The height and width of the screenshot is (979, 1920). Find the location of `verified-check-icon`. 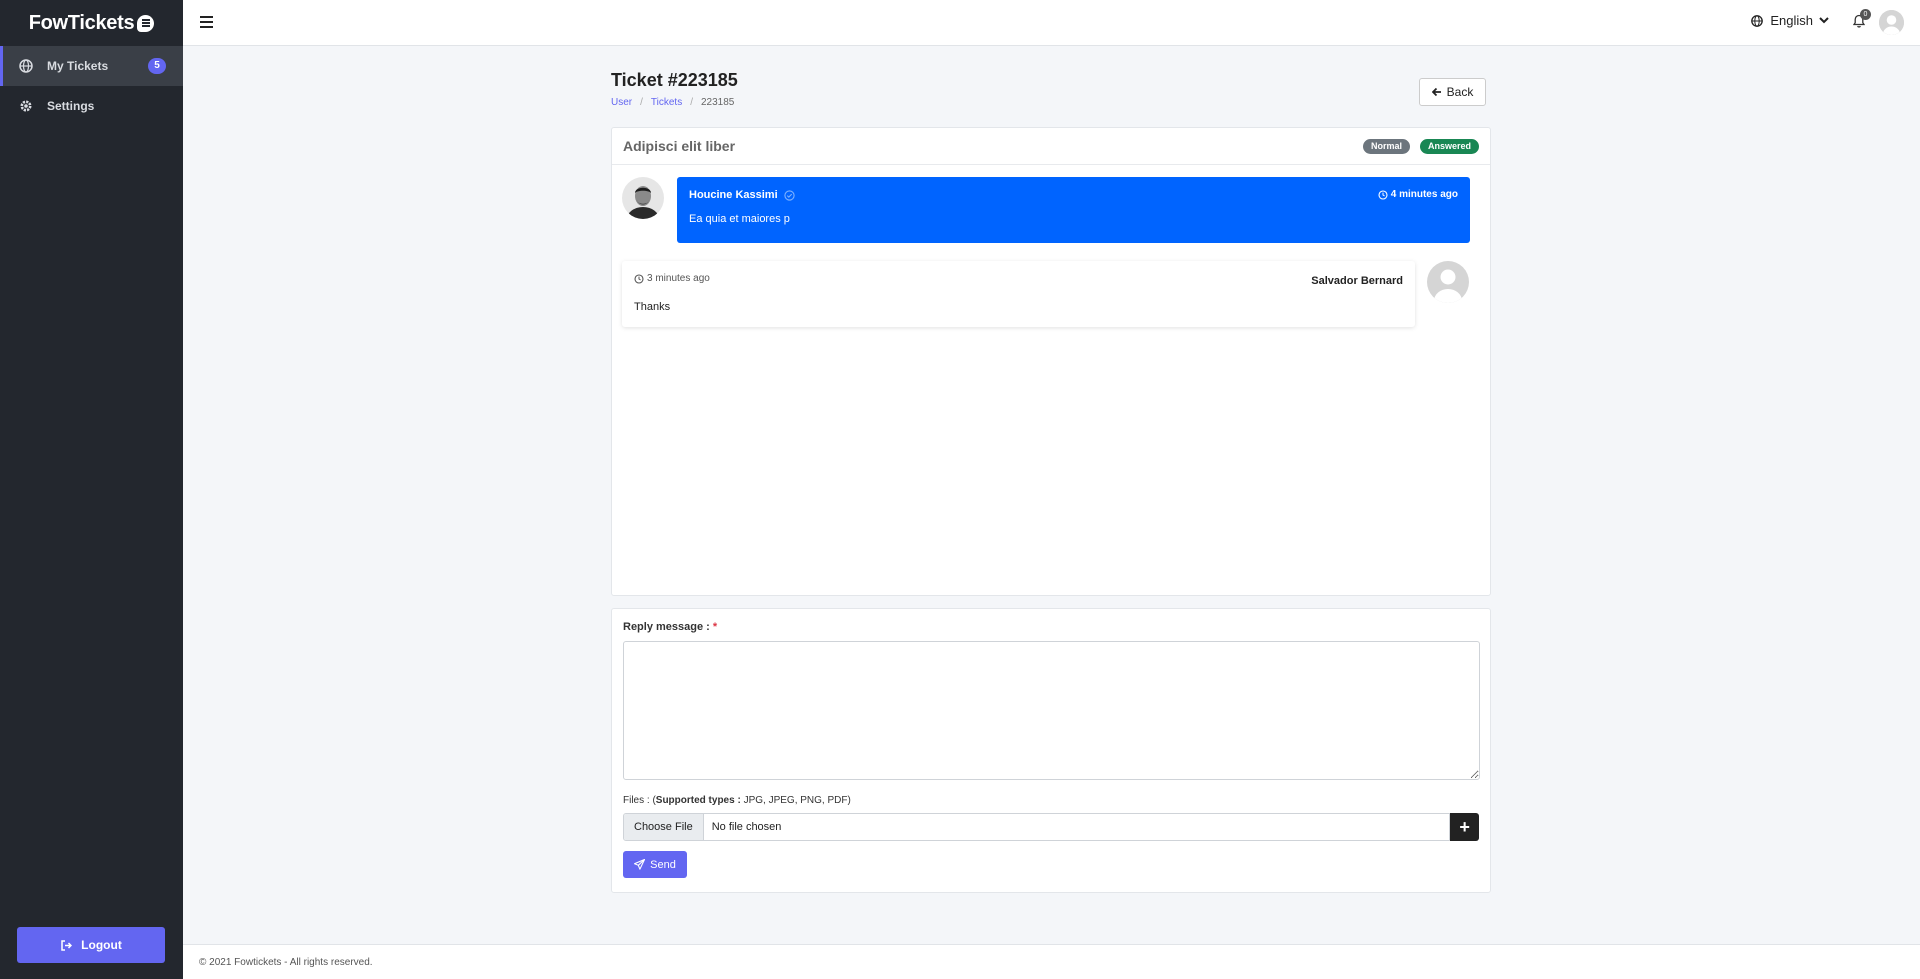

verified-check-icon is located at coordinates (789, 195).